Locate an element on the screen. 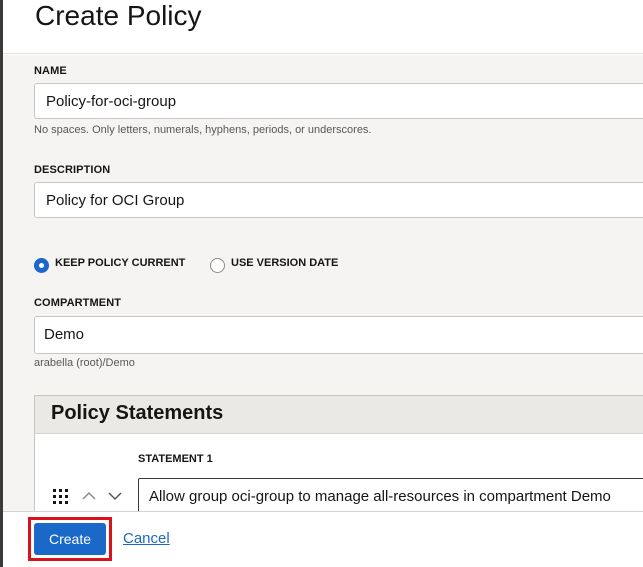 The width and height of the screenshot is (643, 567). description-label: DESCRIPTION is located at coordinates (72, 170).